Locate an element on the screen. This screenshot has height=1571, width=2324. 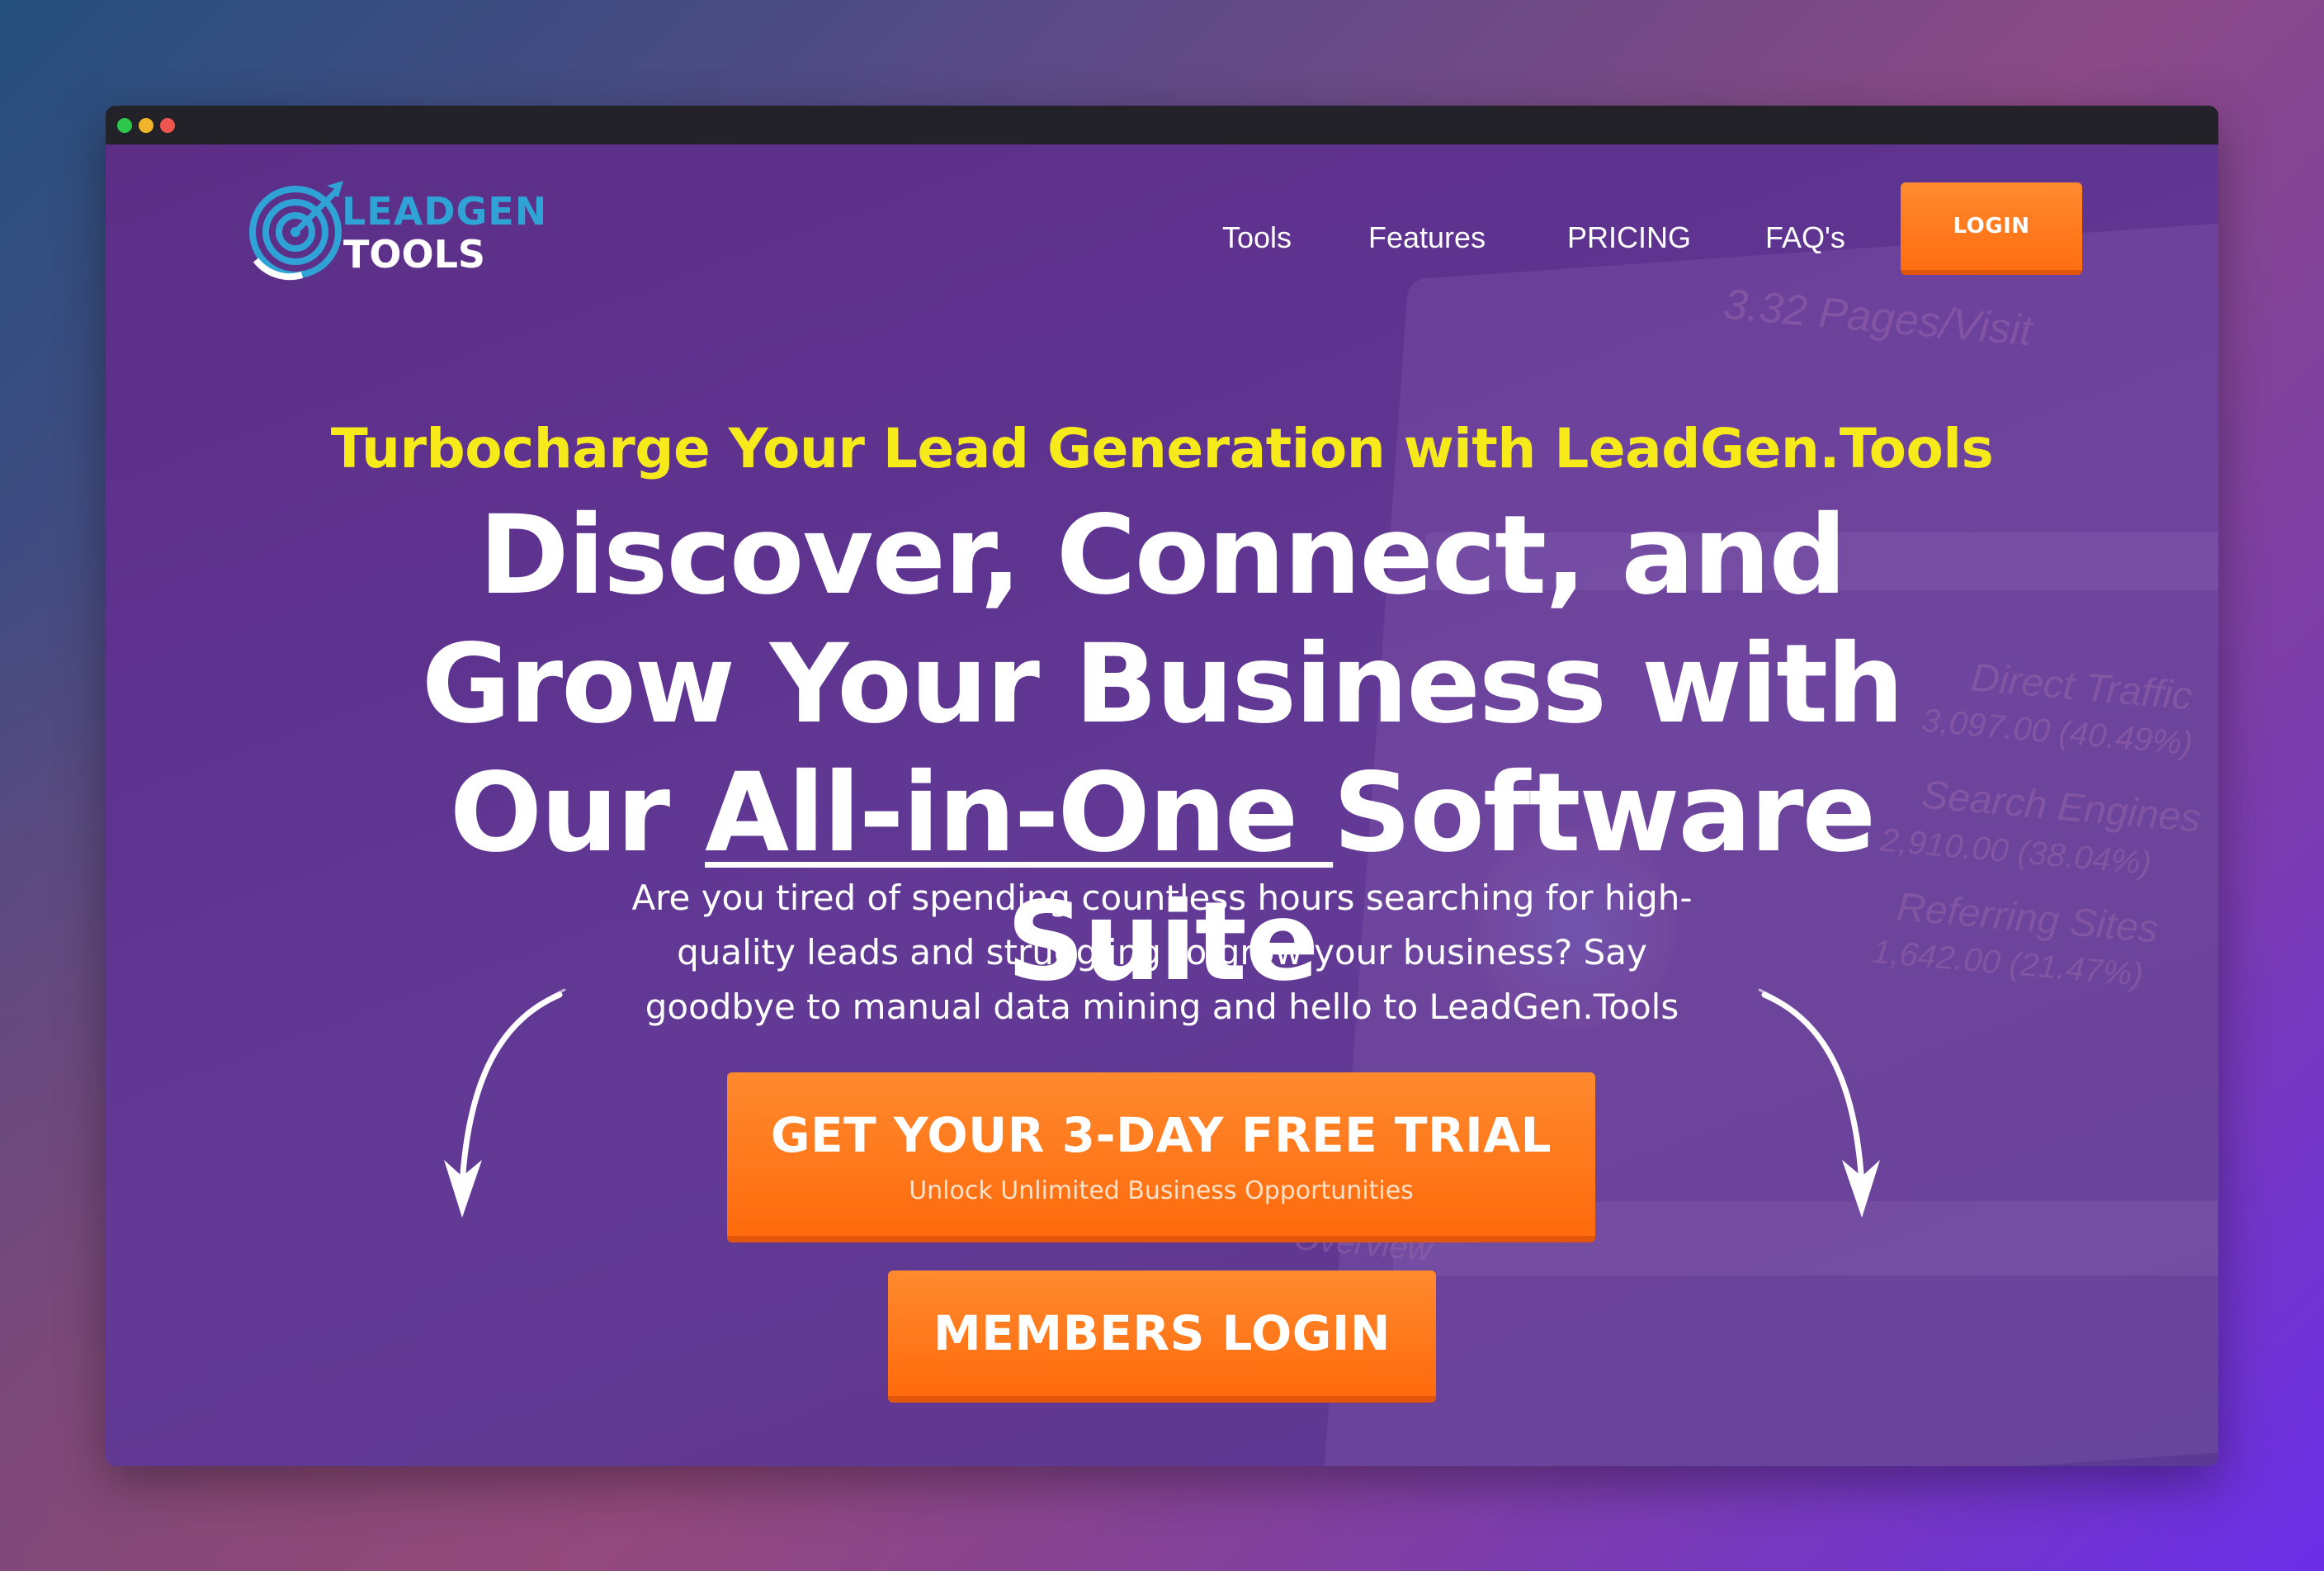
logo-wordmark-line1: LEADGEN is located at coordinates (445, 211).